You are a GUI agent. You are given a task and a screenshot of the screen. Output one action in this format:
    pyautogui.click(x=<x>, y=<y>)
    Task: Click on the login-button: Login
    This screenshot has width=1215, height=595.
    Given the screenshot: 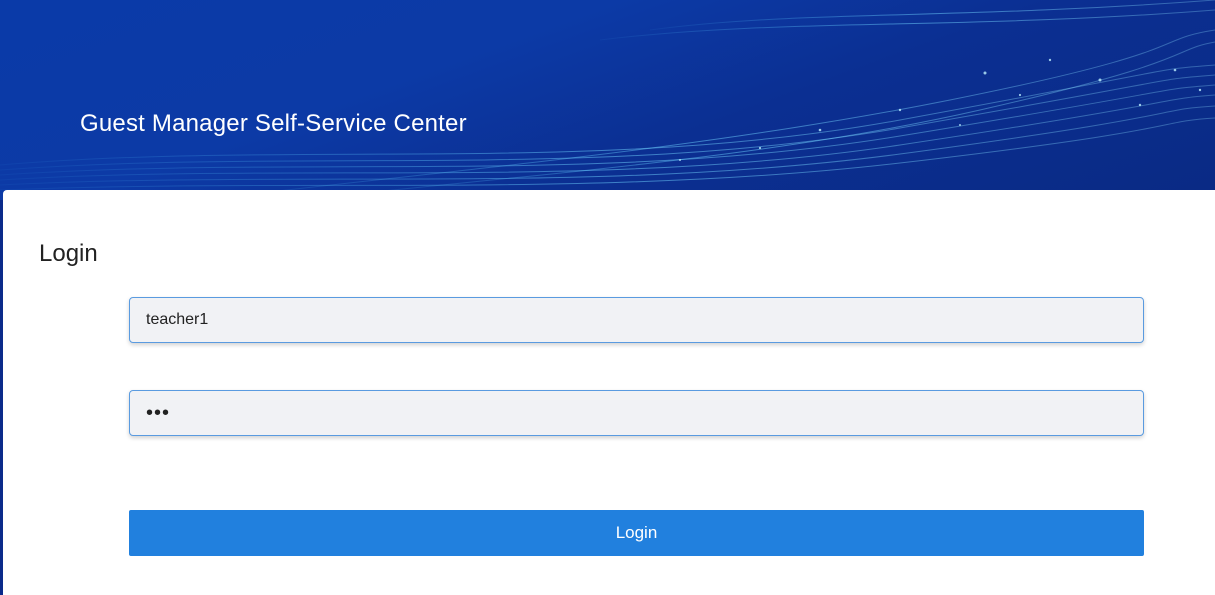 What is the action you would take?
    pyautogui.click(x=636, y=533)
    